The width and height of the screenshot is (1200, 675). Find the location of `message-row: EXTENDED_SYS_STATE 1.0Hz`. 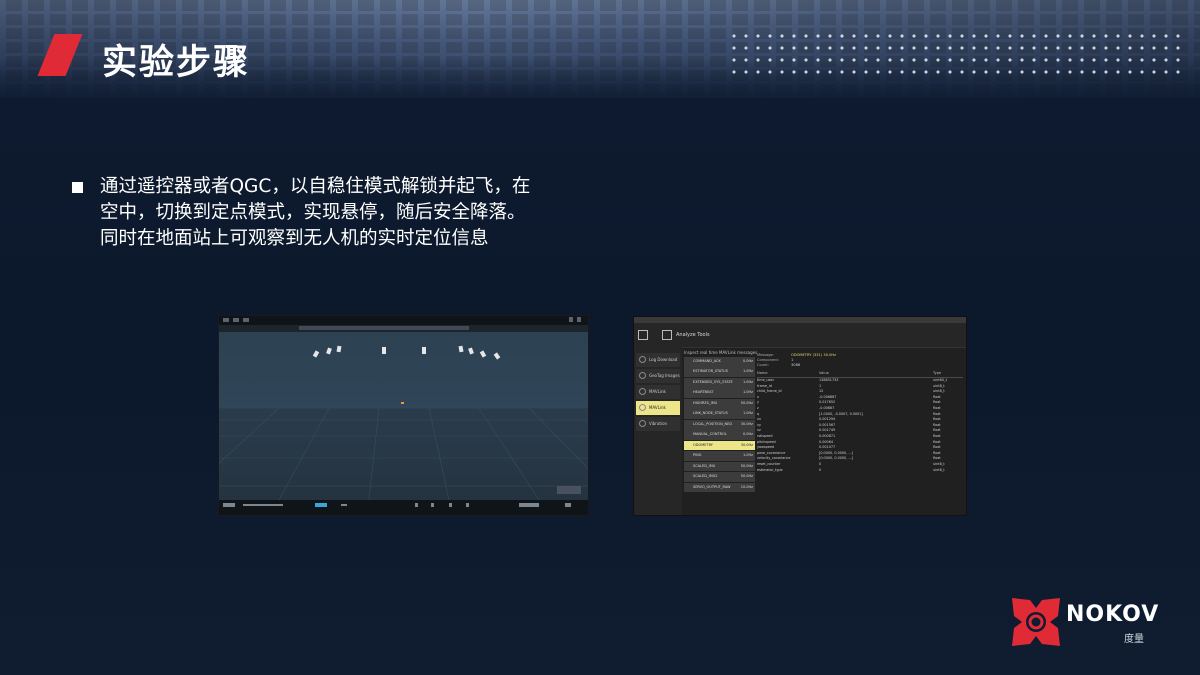

message-row: EXTENDED_SYS_STATE 1.0Hz is located at coordinates (719, 382).